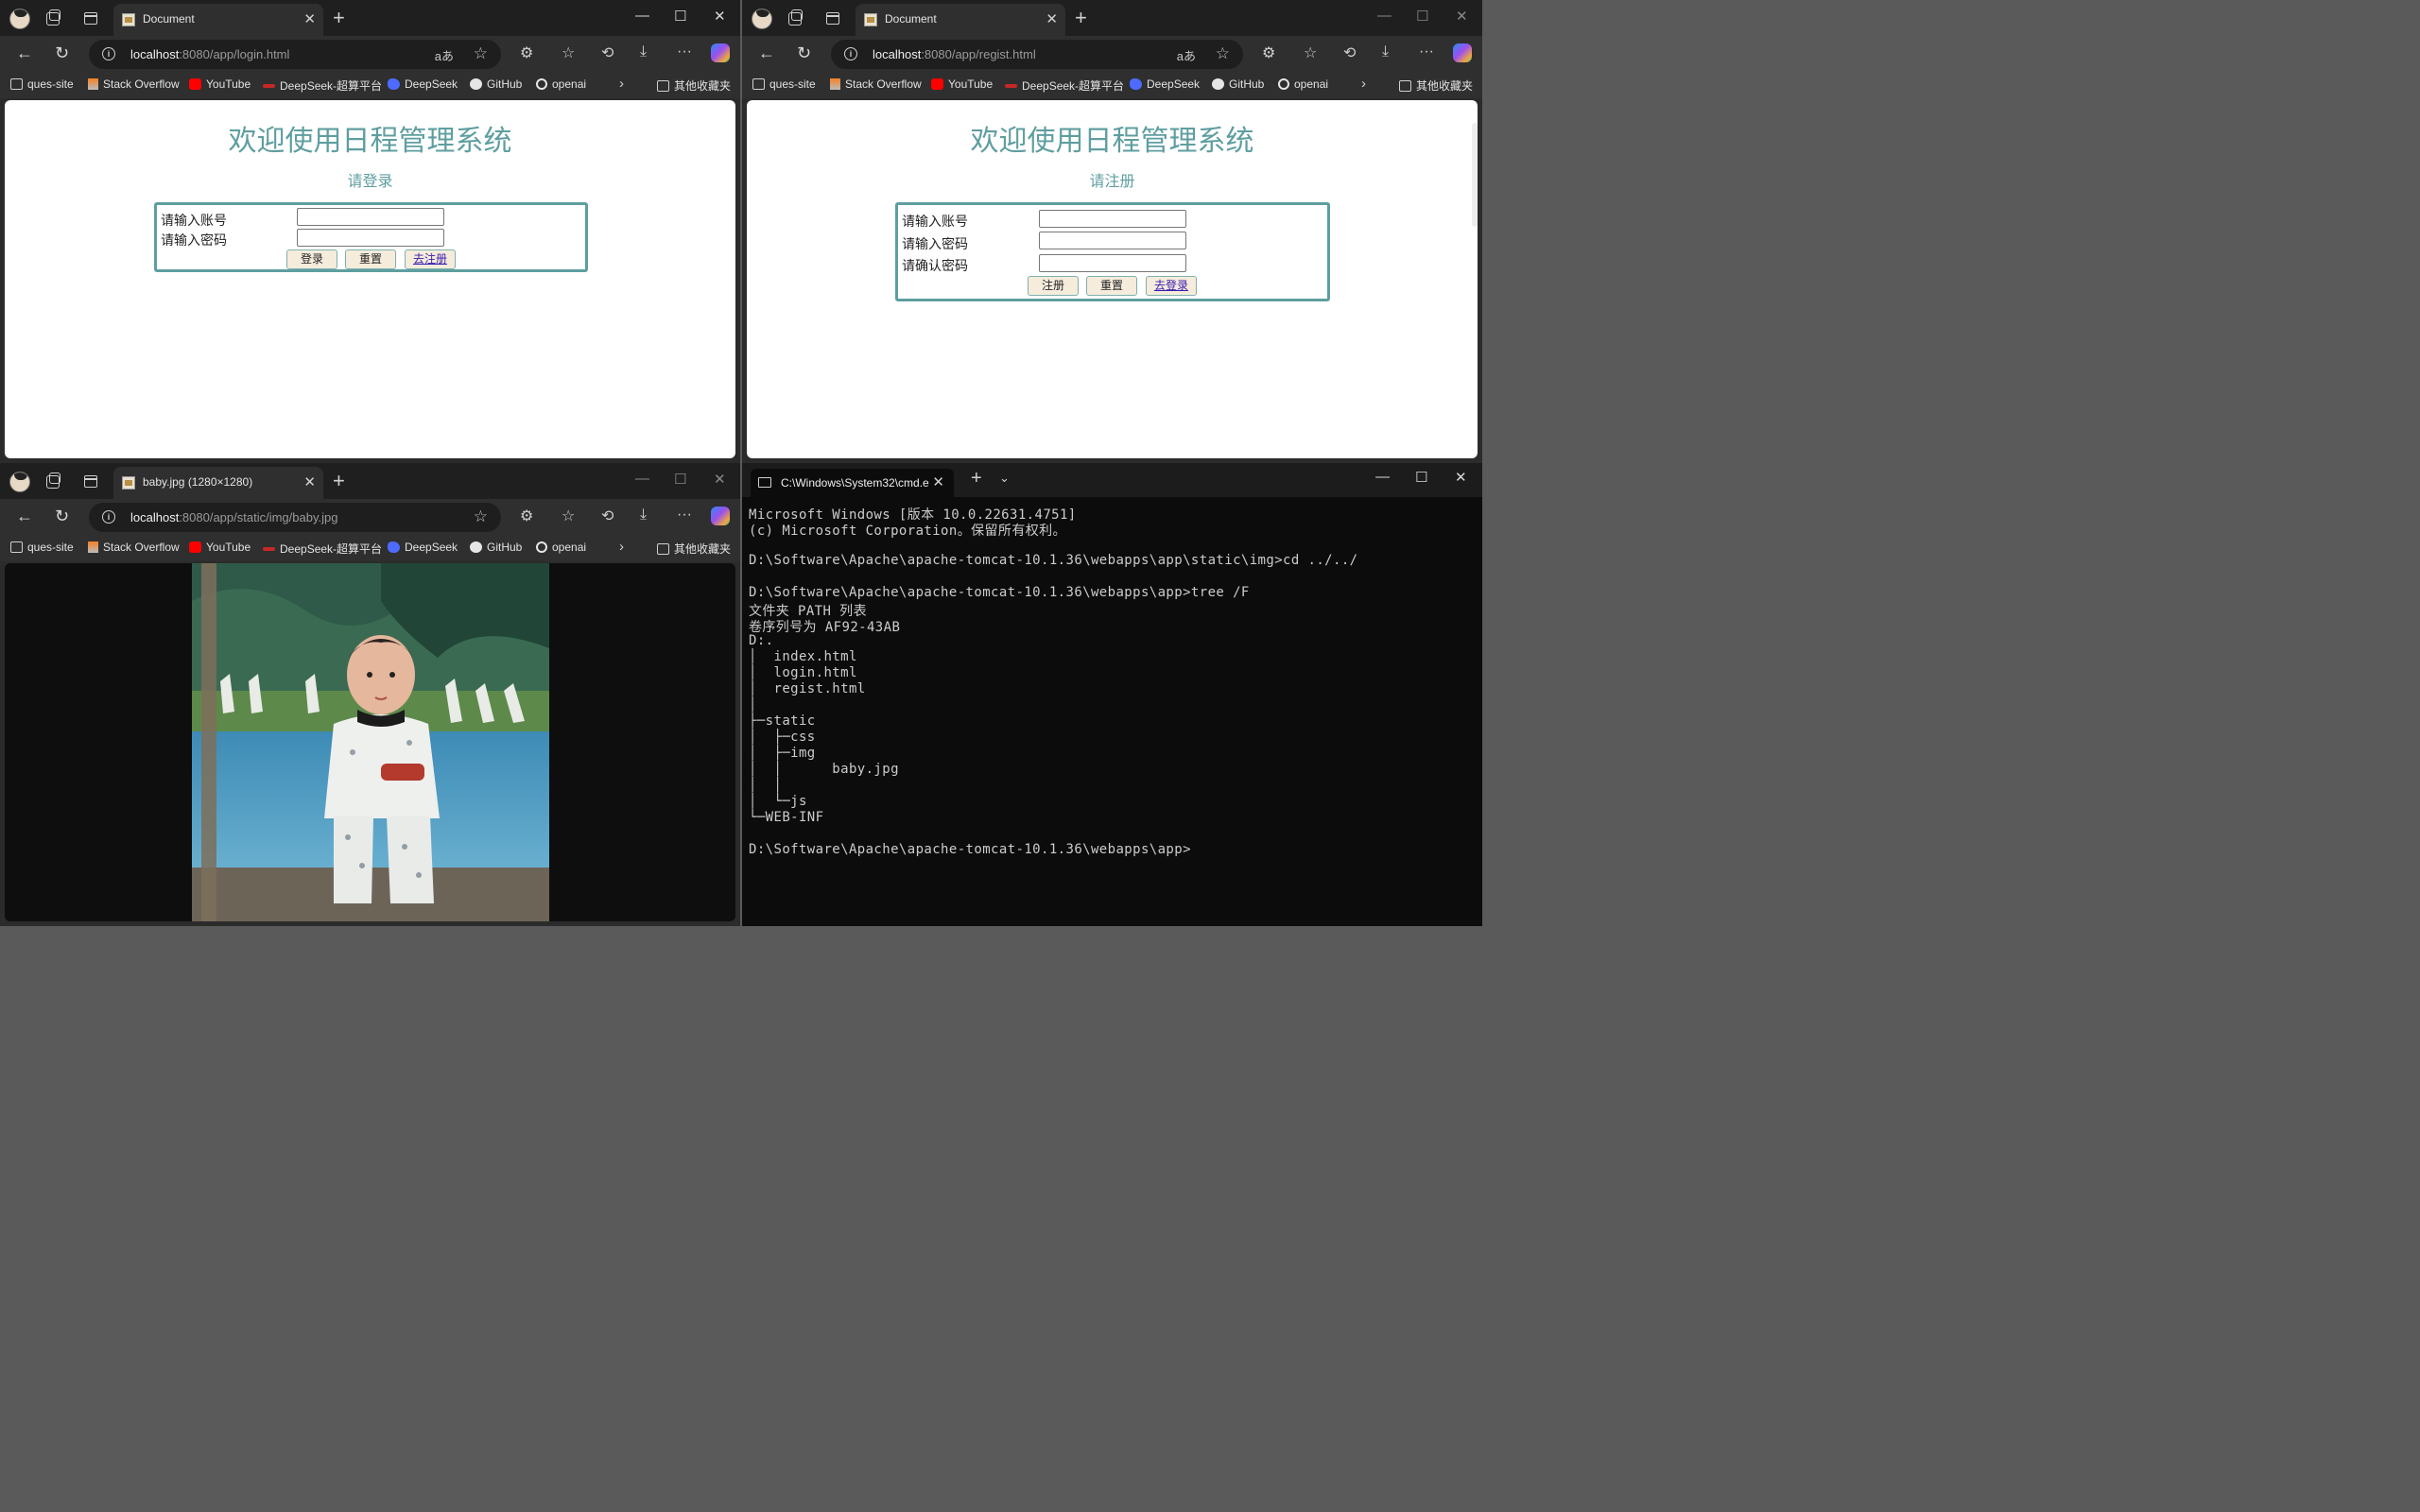 The height and width of the screenshot is (1512, 2420). Describe the element at coordinates (430, 259) in the screenshot. I see `go-register-link: 去注册` at that location.